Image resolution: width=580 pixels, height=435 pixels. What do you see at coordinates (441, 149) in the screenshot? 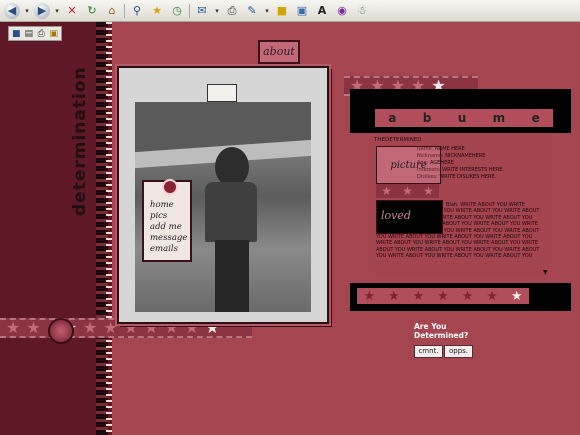
I see `fact-name: Name: NAME HERE` at bounding box center [441, 149].